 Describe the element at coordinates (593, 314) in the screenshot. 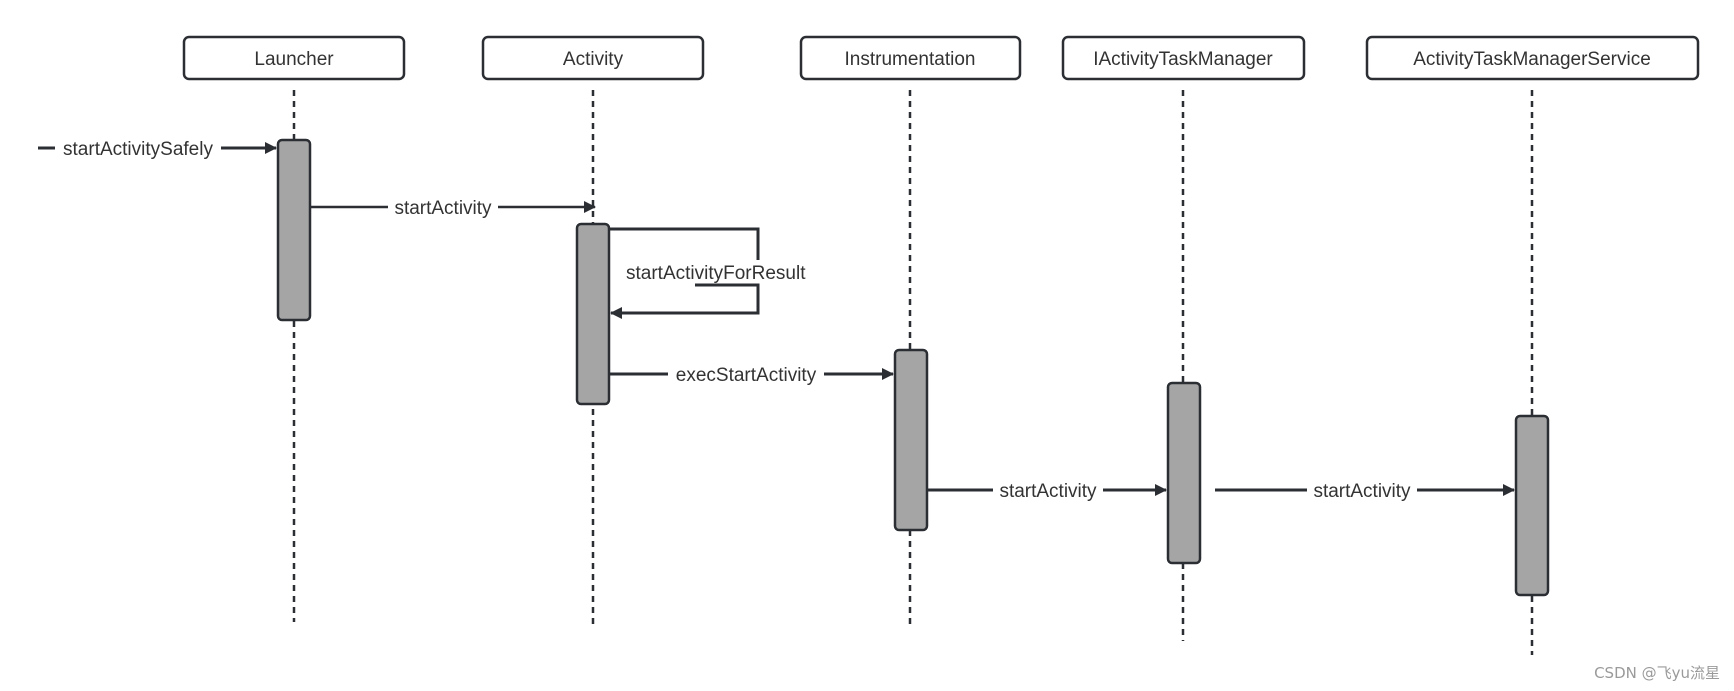

I see `activation-activity` at that location.